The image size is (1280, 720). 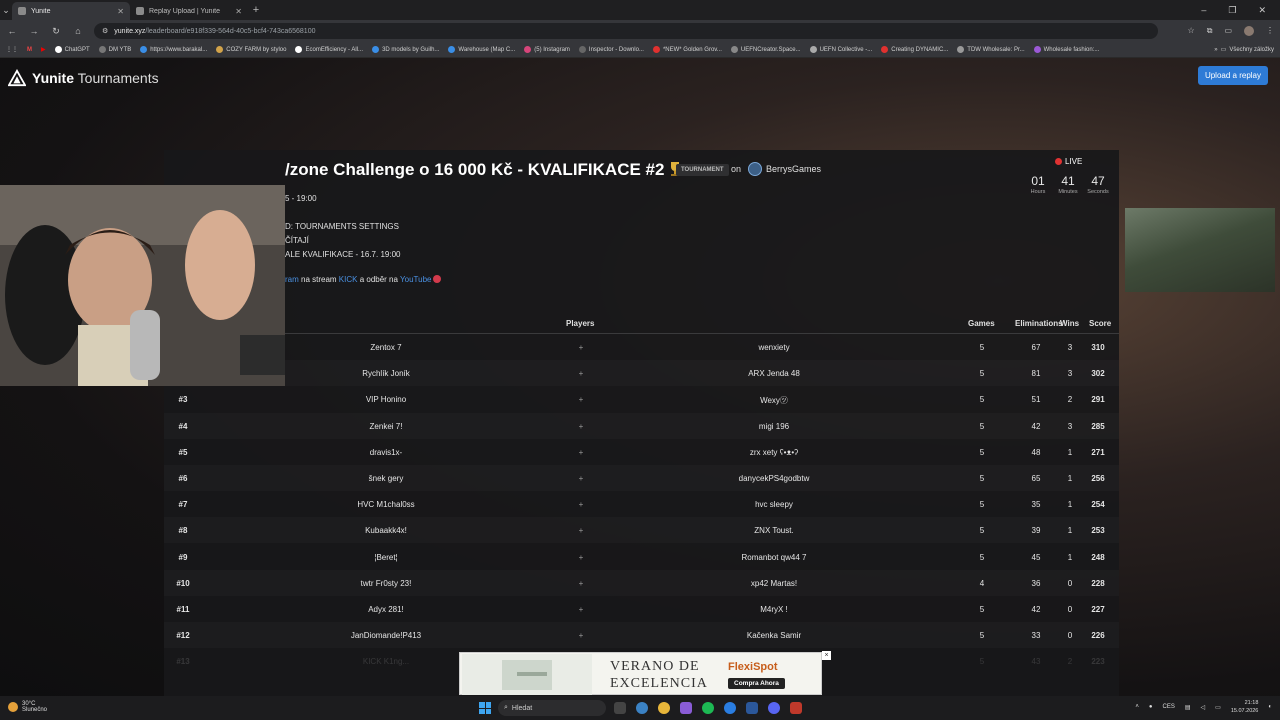 I want to click on battery-icon: ▭, so click(x=1218, y=707).